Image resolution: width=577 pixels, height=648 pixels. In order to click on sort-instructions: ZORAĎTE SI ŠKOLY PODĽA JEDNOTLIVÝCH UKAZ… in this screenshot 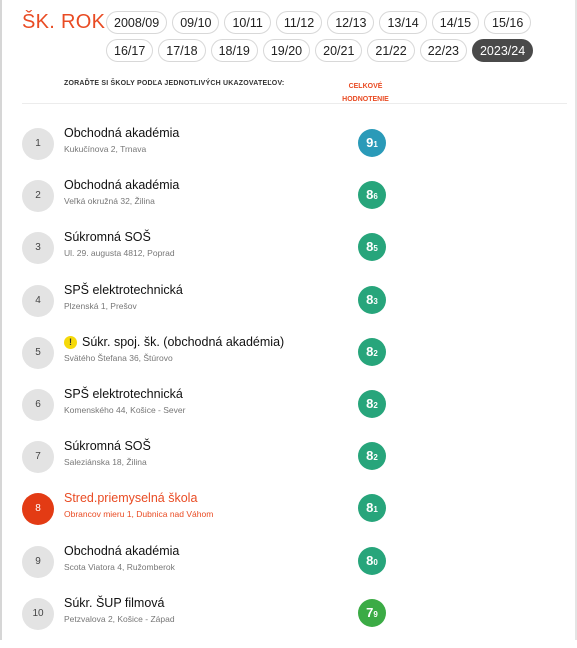, I will do `click(174, 83)`.